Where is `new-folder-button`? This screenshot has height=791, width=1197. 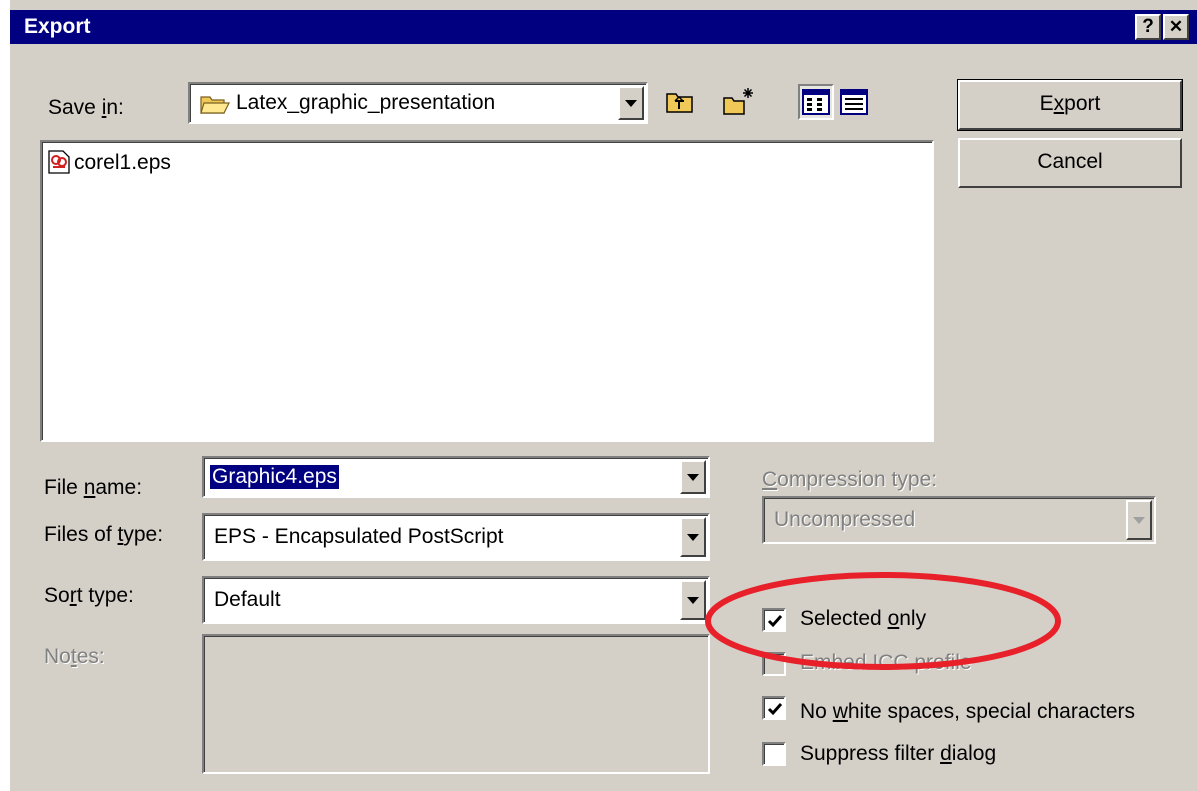
new-folder-button is located at coordinates (738, 102).